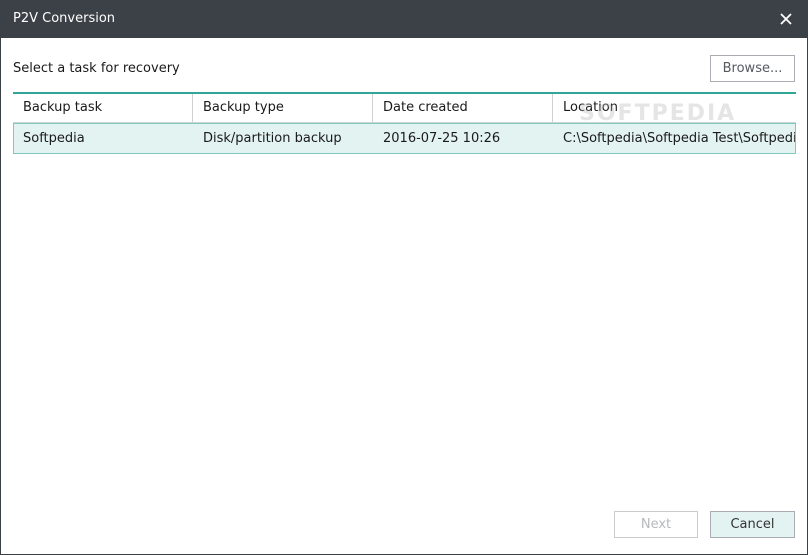 The height and width of the screenshot is (555, 808). What do you see at coordinates (103, 108) in the screenshot?
I see `column-header-backup-task: Backup task` at bounding box center [103, 108].